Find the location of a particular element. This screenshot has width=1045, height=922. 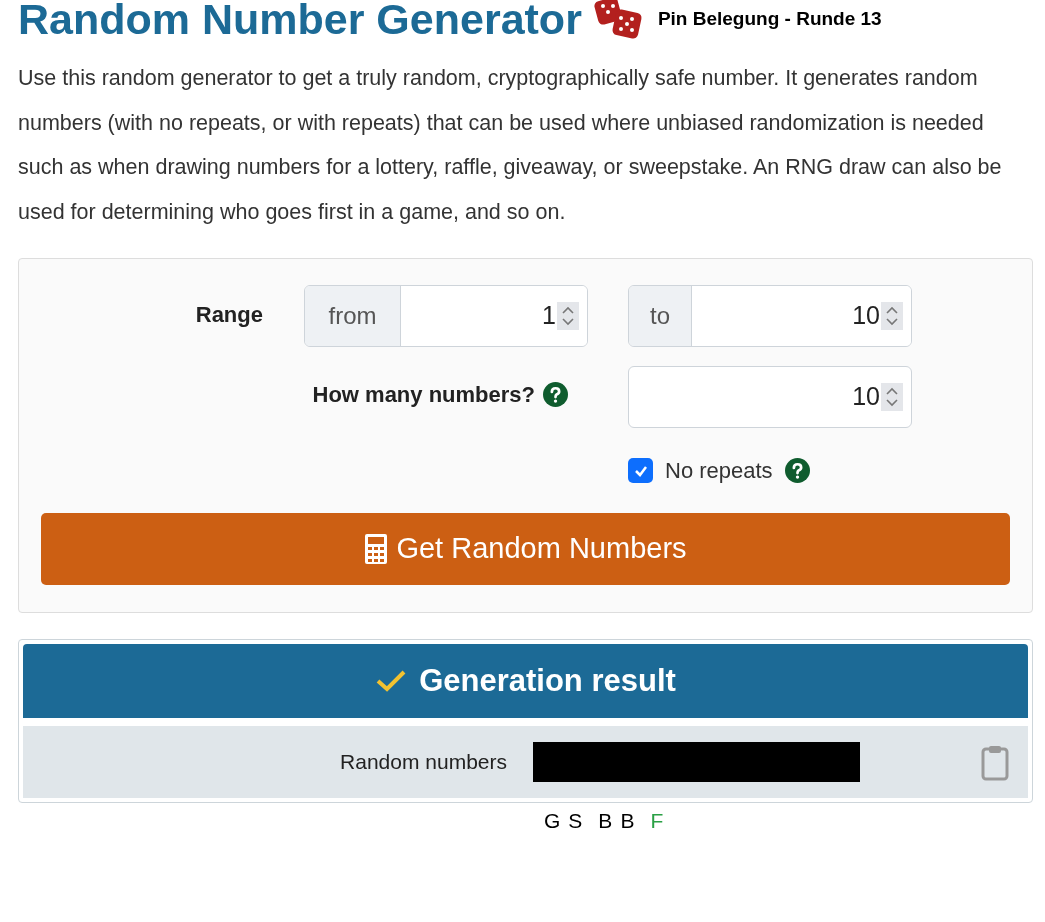

from-input-group: from 1 is located at coordinates (446, 316).